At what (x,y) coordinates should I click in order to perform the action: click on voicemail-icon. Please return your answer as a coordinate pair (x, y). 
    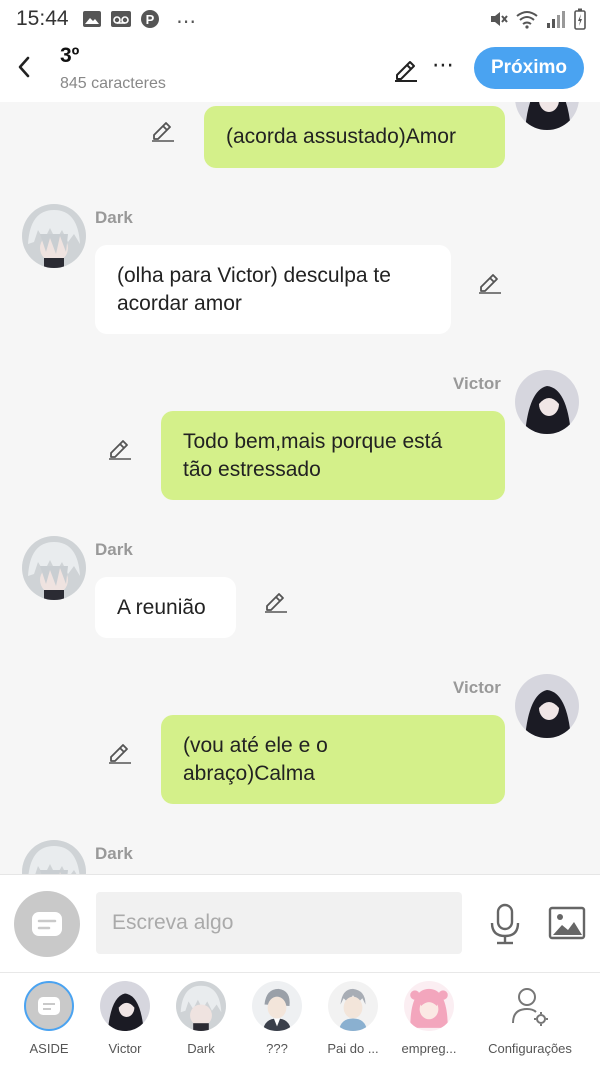
    Looking at the image, I should click on (121, 21).